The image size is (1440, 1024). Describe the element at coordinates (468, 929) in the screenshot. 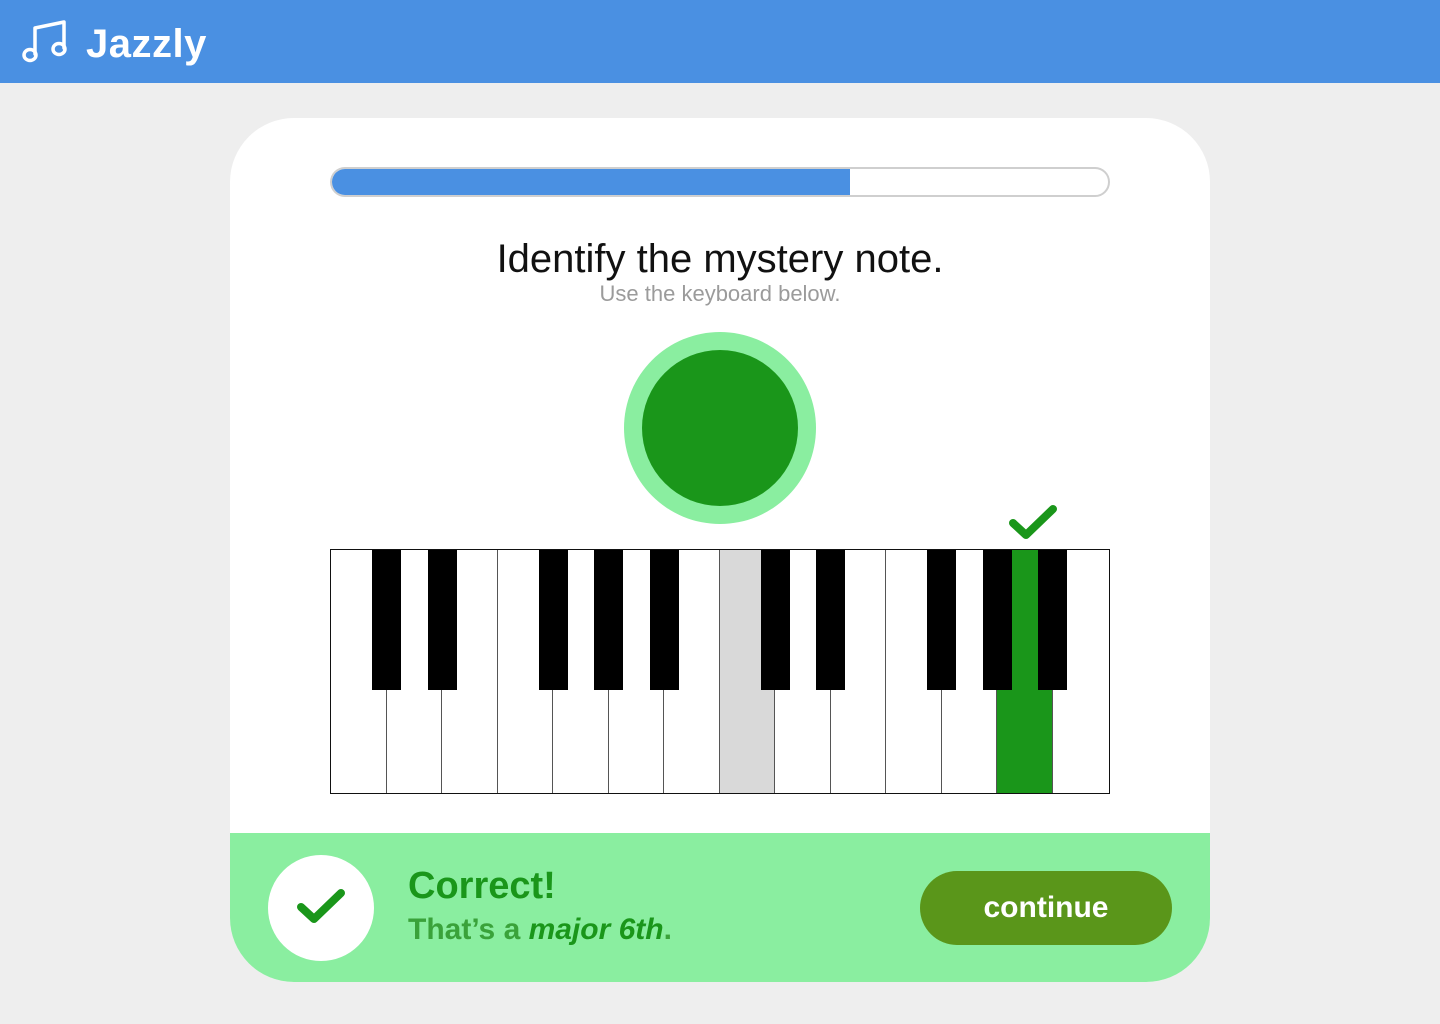

I see `feedback-subtitle-prefix: That’s a` at that location.